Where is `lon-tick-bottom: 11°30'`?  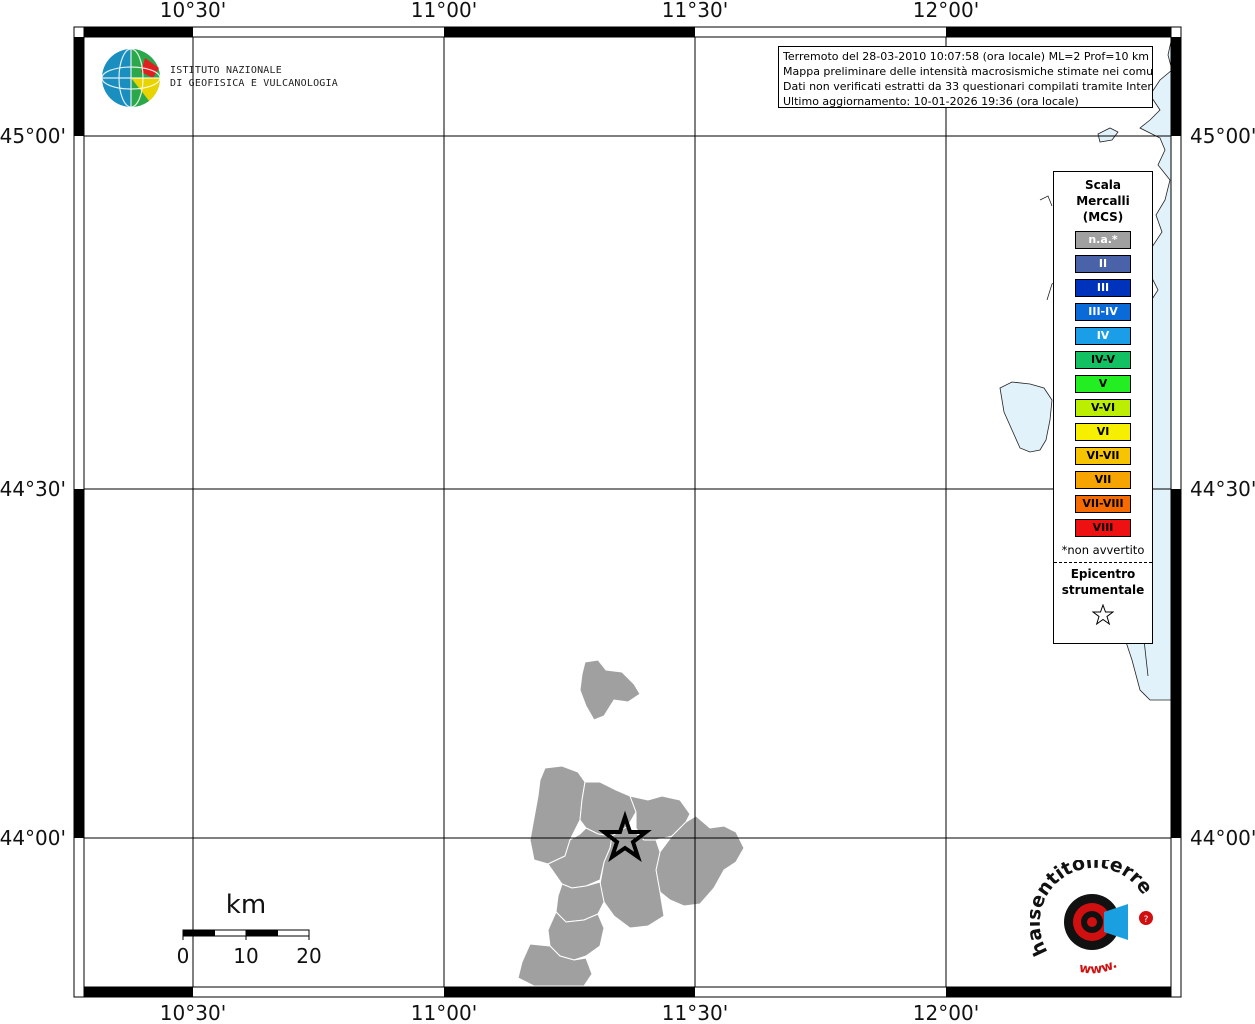 lon-tick-bottom: 11°30' is located at coordinates (695, 1012).